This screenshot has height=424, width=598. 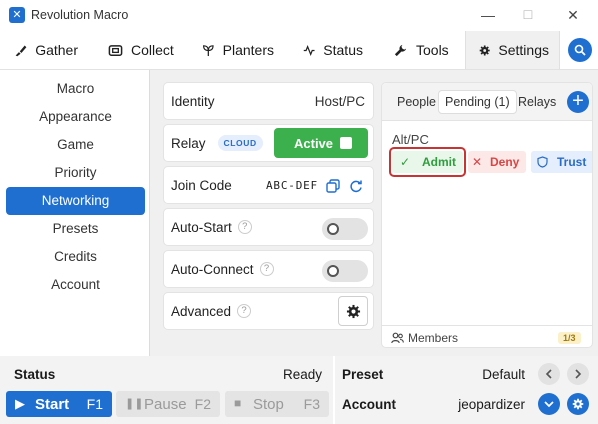 I want to click on trust-button: Trust, so click(x=561, y=162).